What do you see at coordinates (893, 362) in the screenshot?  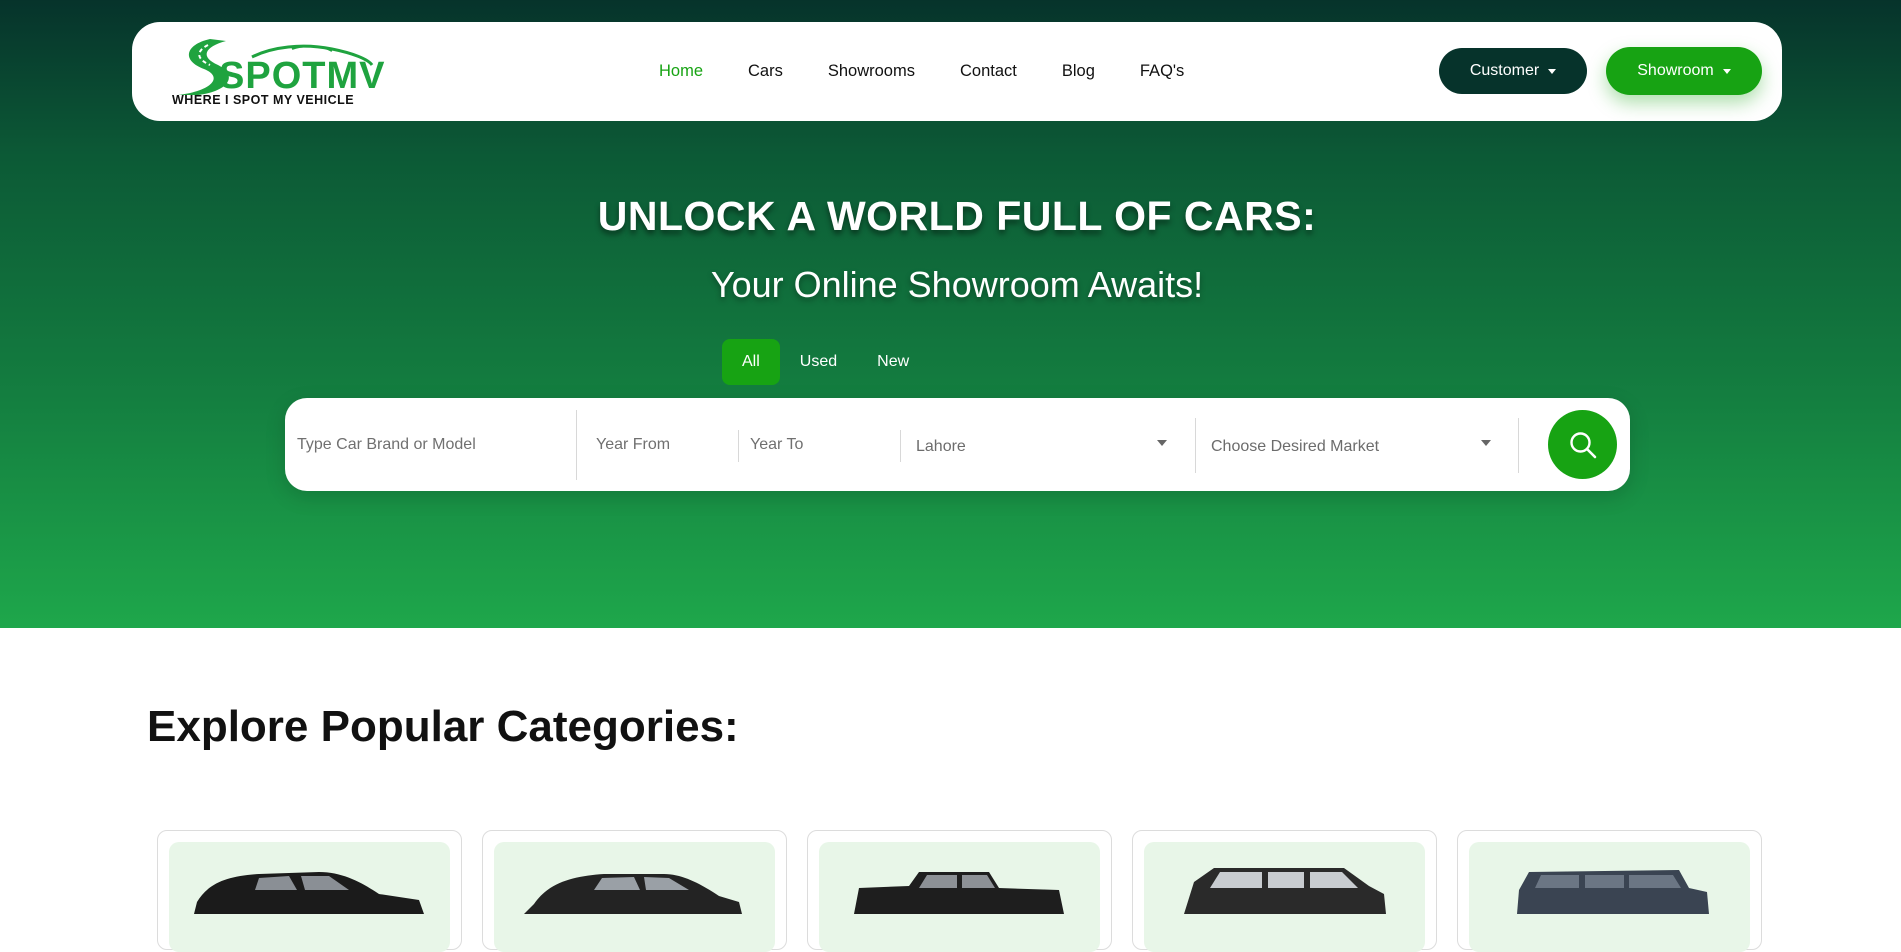 I see `tab-new: New` at bounding box center [893, 362].